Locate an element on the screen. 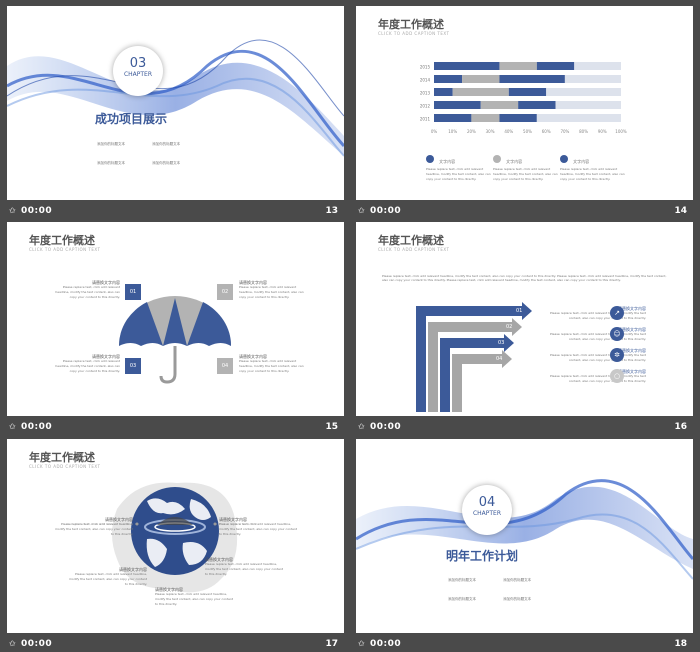 This screenshot has height=652, width=700. slide-footer: ✩ 00:00 16 is located at coordinates (524, 427).